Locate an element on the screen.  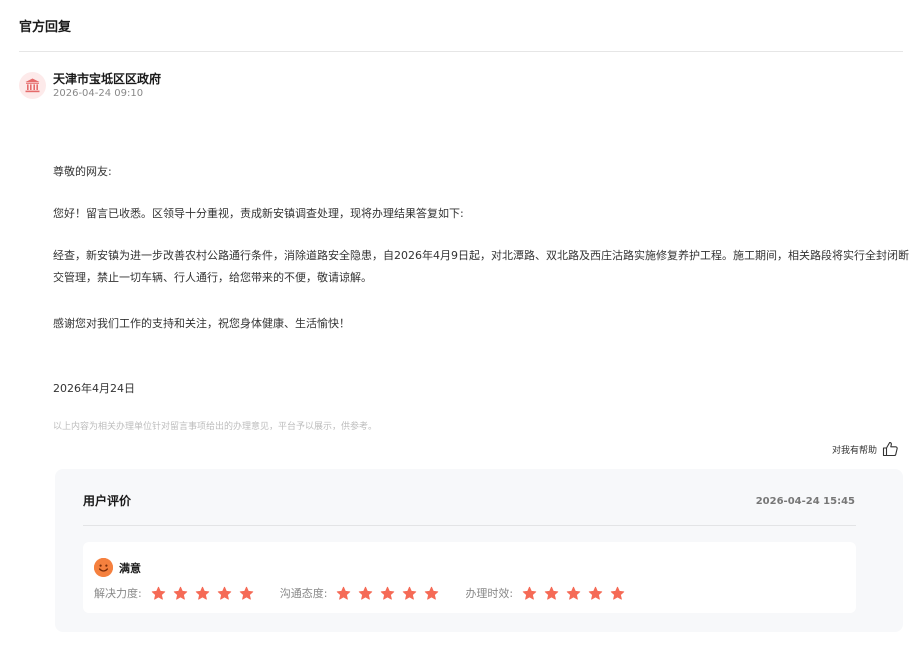
metric-label: 解决力度: is located at coordinates (118, 593).